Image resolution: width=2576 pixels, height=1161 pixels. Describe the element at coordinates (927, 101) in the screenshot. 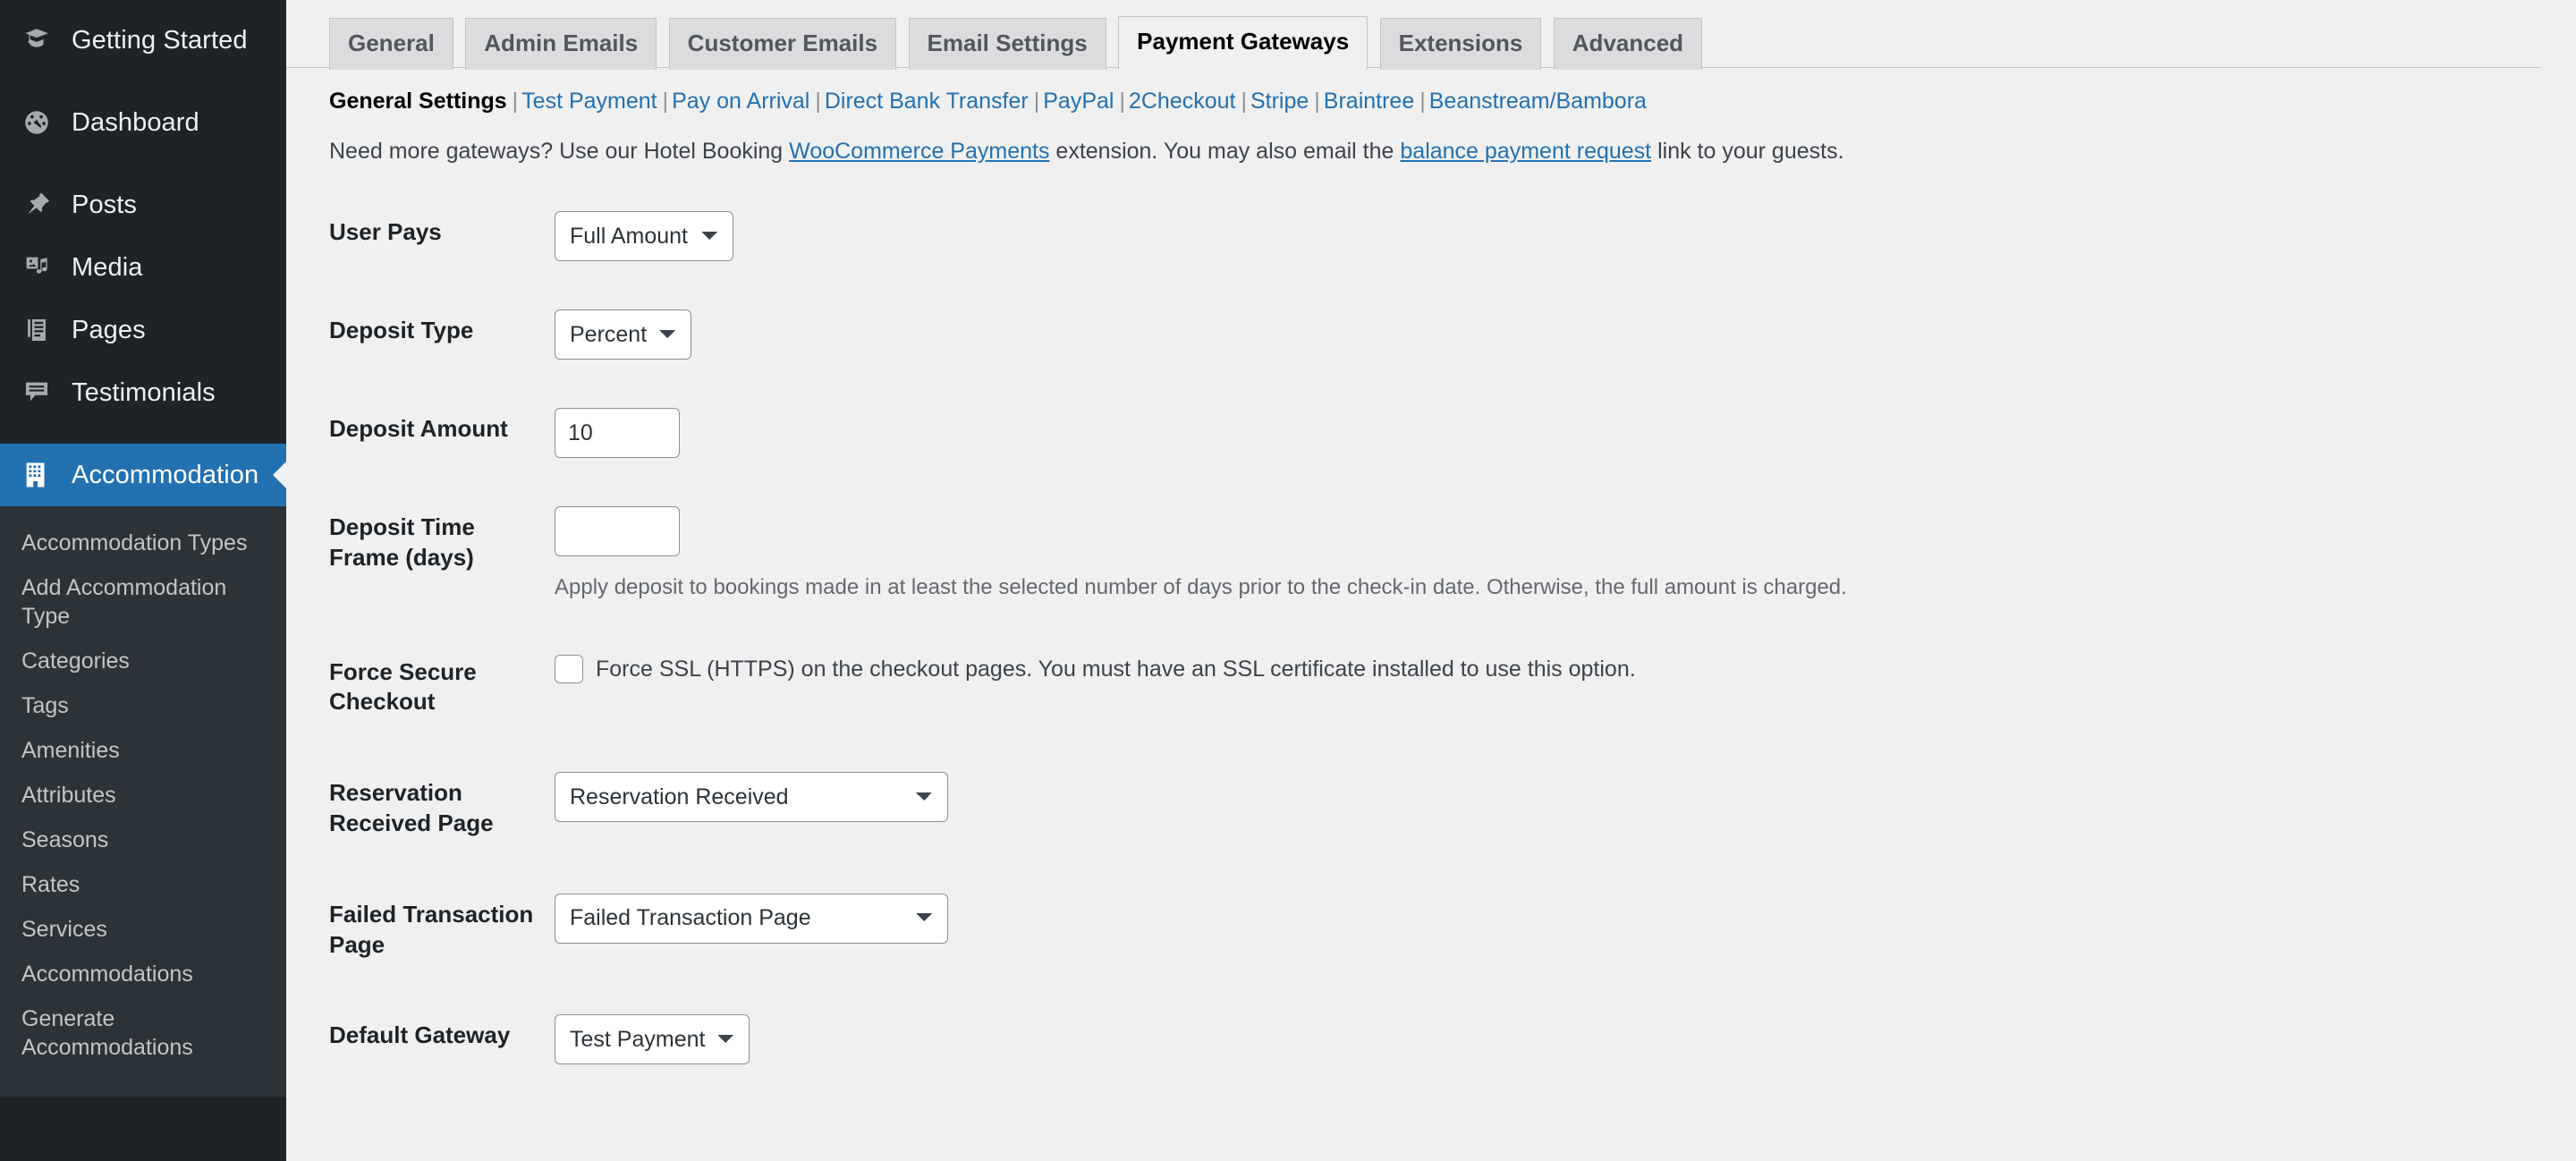

I see `subnav-item-direct-bank-transfer: Direct Bank Transfer` at that location.